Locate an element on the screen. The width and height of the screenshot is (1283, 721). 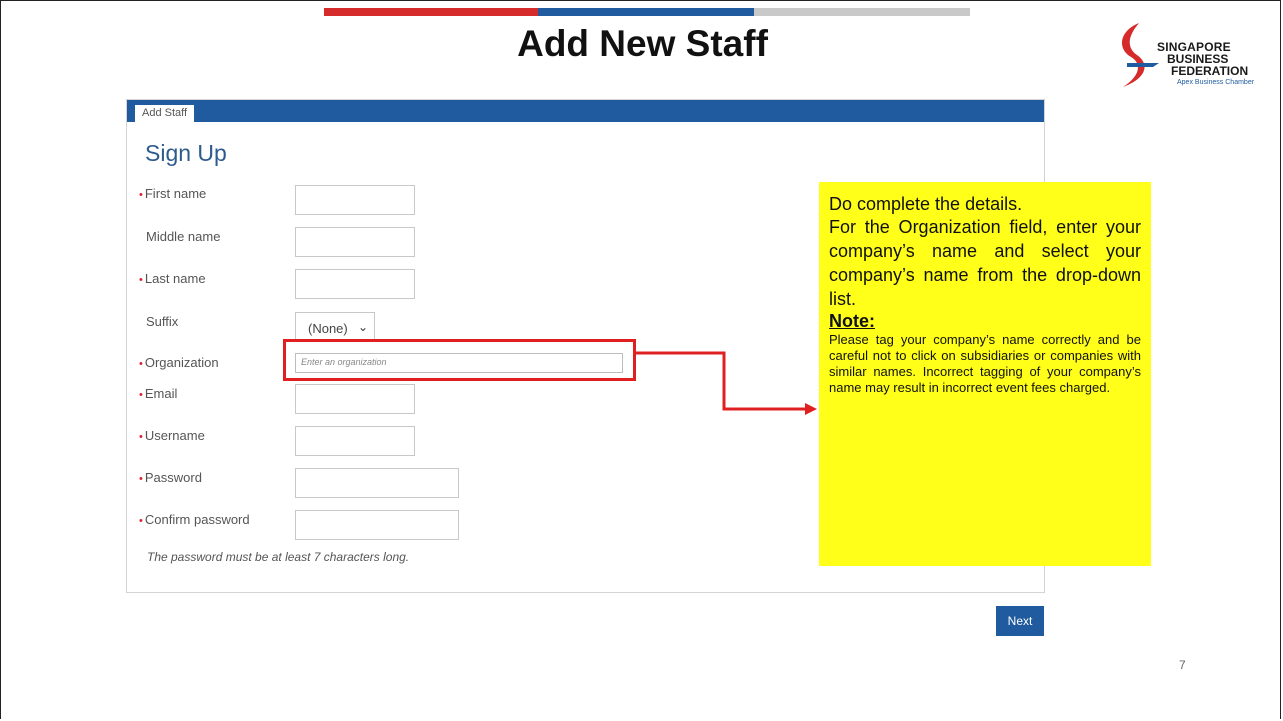
page-number: 7 is located at coordinates (1182, 665).